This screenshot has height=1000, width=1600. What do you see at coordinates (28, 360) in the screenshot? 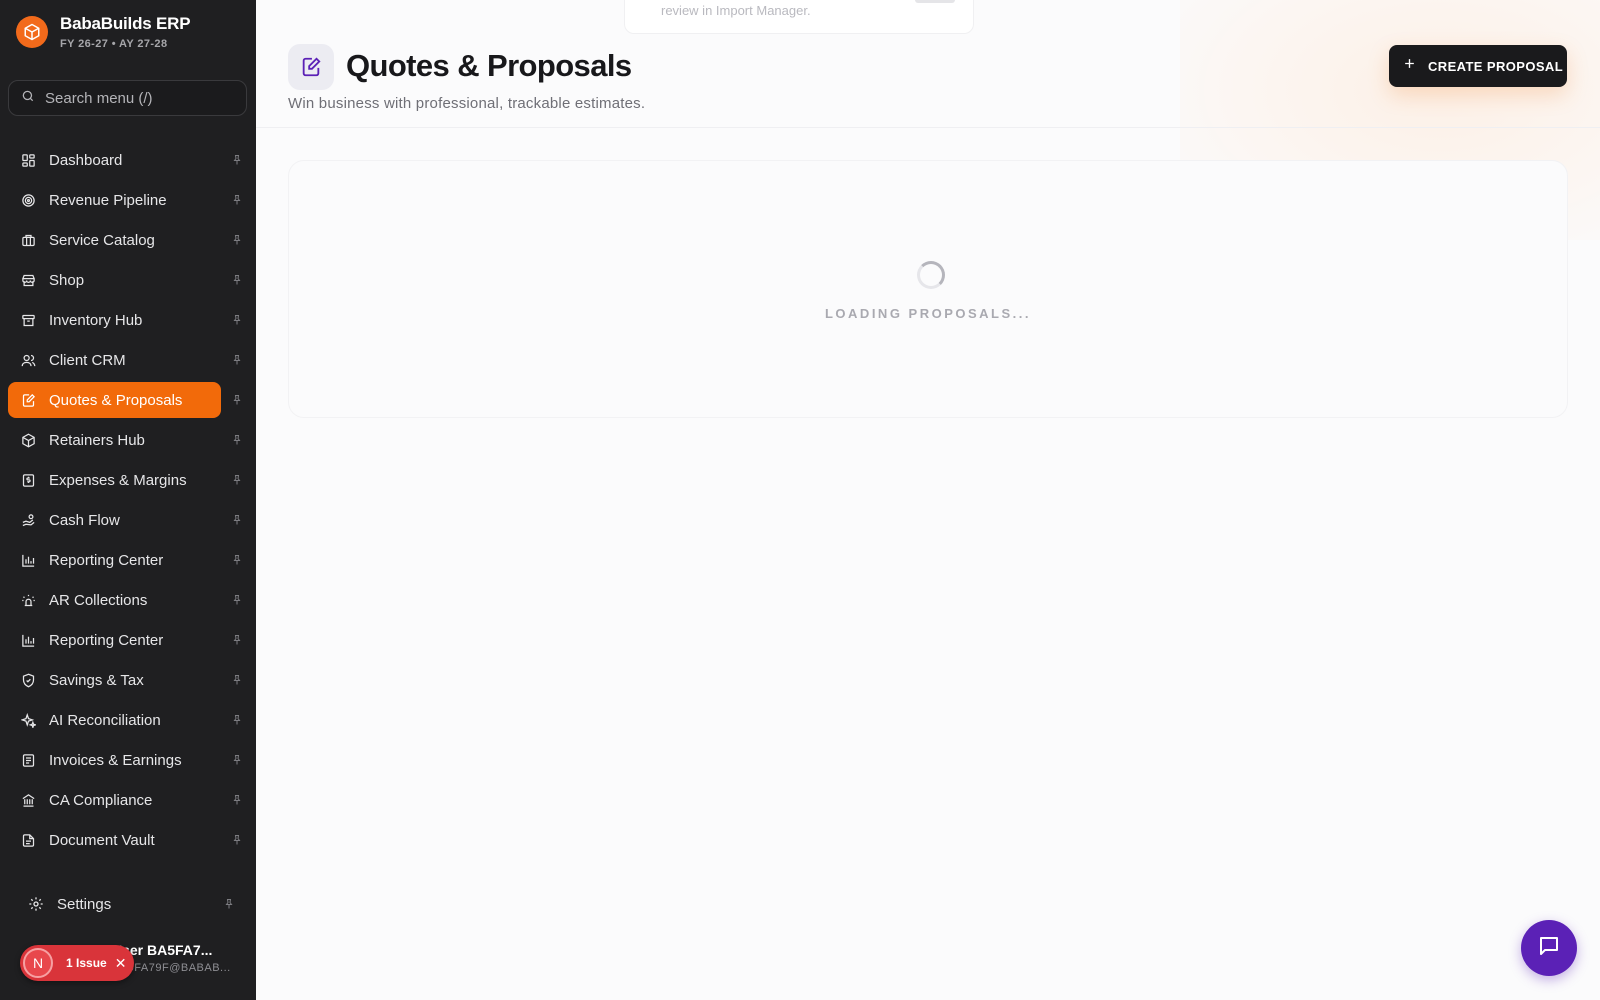
I see `users-icon` at bounding box center [28, 360].